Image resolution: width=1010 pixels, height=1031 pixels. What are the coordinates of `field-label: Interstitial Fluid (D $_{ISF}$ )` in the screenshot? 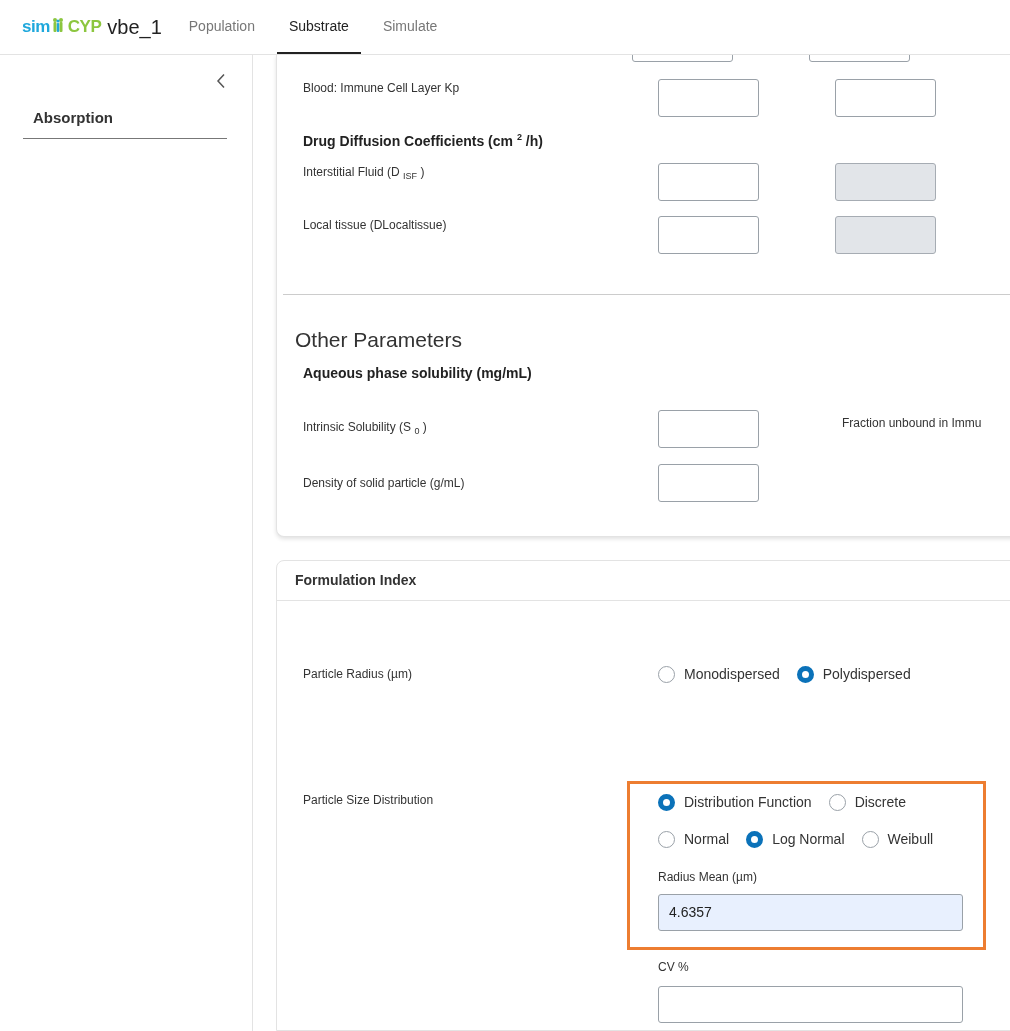 It's located at (364, 172).